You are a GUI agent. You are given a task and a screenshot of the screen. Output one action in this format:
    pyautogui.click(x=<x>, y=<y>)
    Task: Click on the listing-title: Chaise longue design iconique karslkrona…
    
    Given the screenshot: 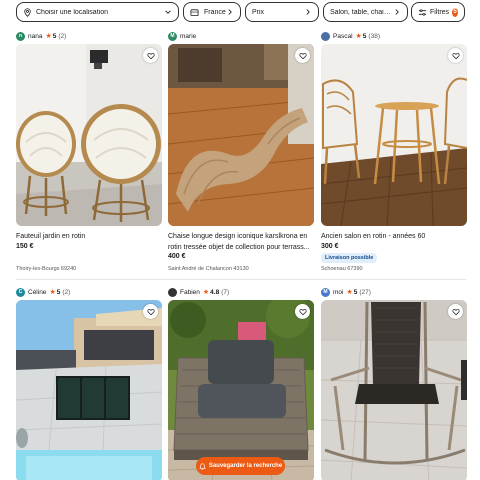 What is the action you would take?
    pyautogui.click(x=241, y=242)
    